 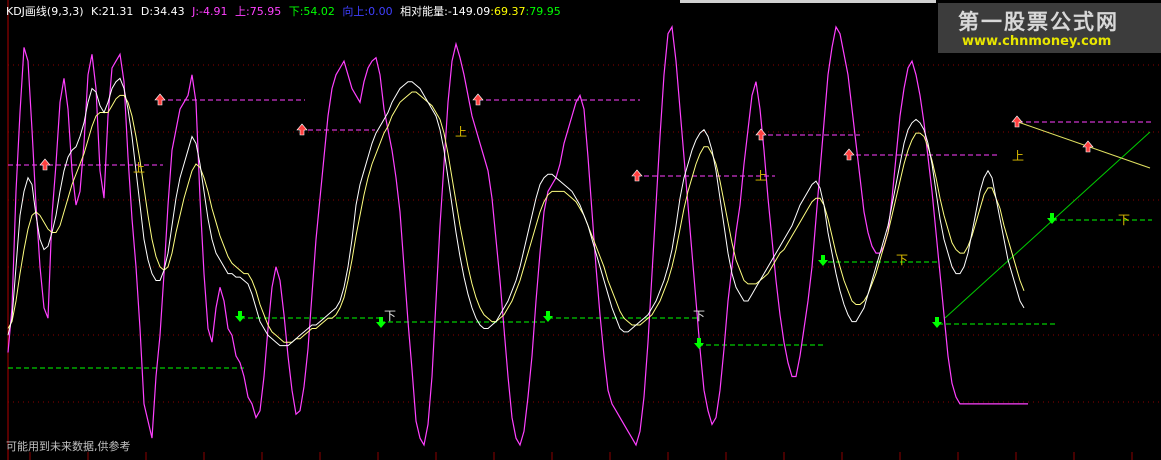 I want to click on j-value: J:-4.91, so click(x=210, y=11).